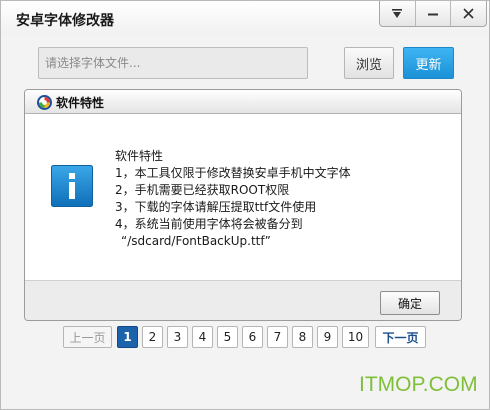 This screenshot has width=490, height=410. What do you see at coordinates (428, 63) in the screenshot?
I see `update-button: 更新` at bounding box center [428, 63].